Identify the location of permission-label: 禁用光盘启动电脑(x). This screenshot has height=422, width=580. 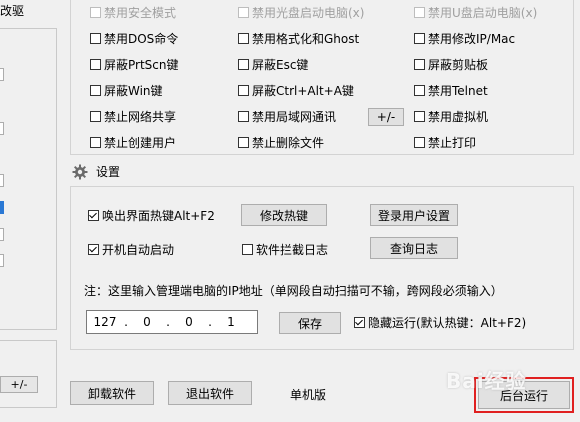
(308, 12).